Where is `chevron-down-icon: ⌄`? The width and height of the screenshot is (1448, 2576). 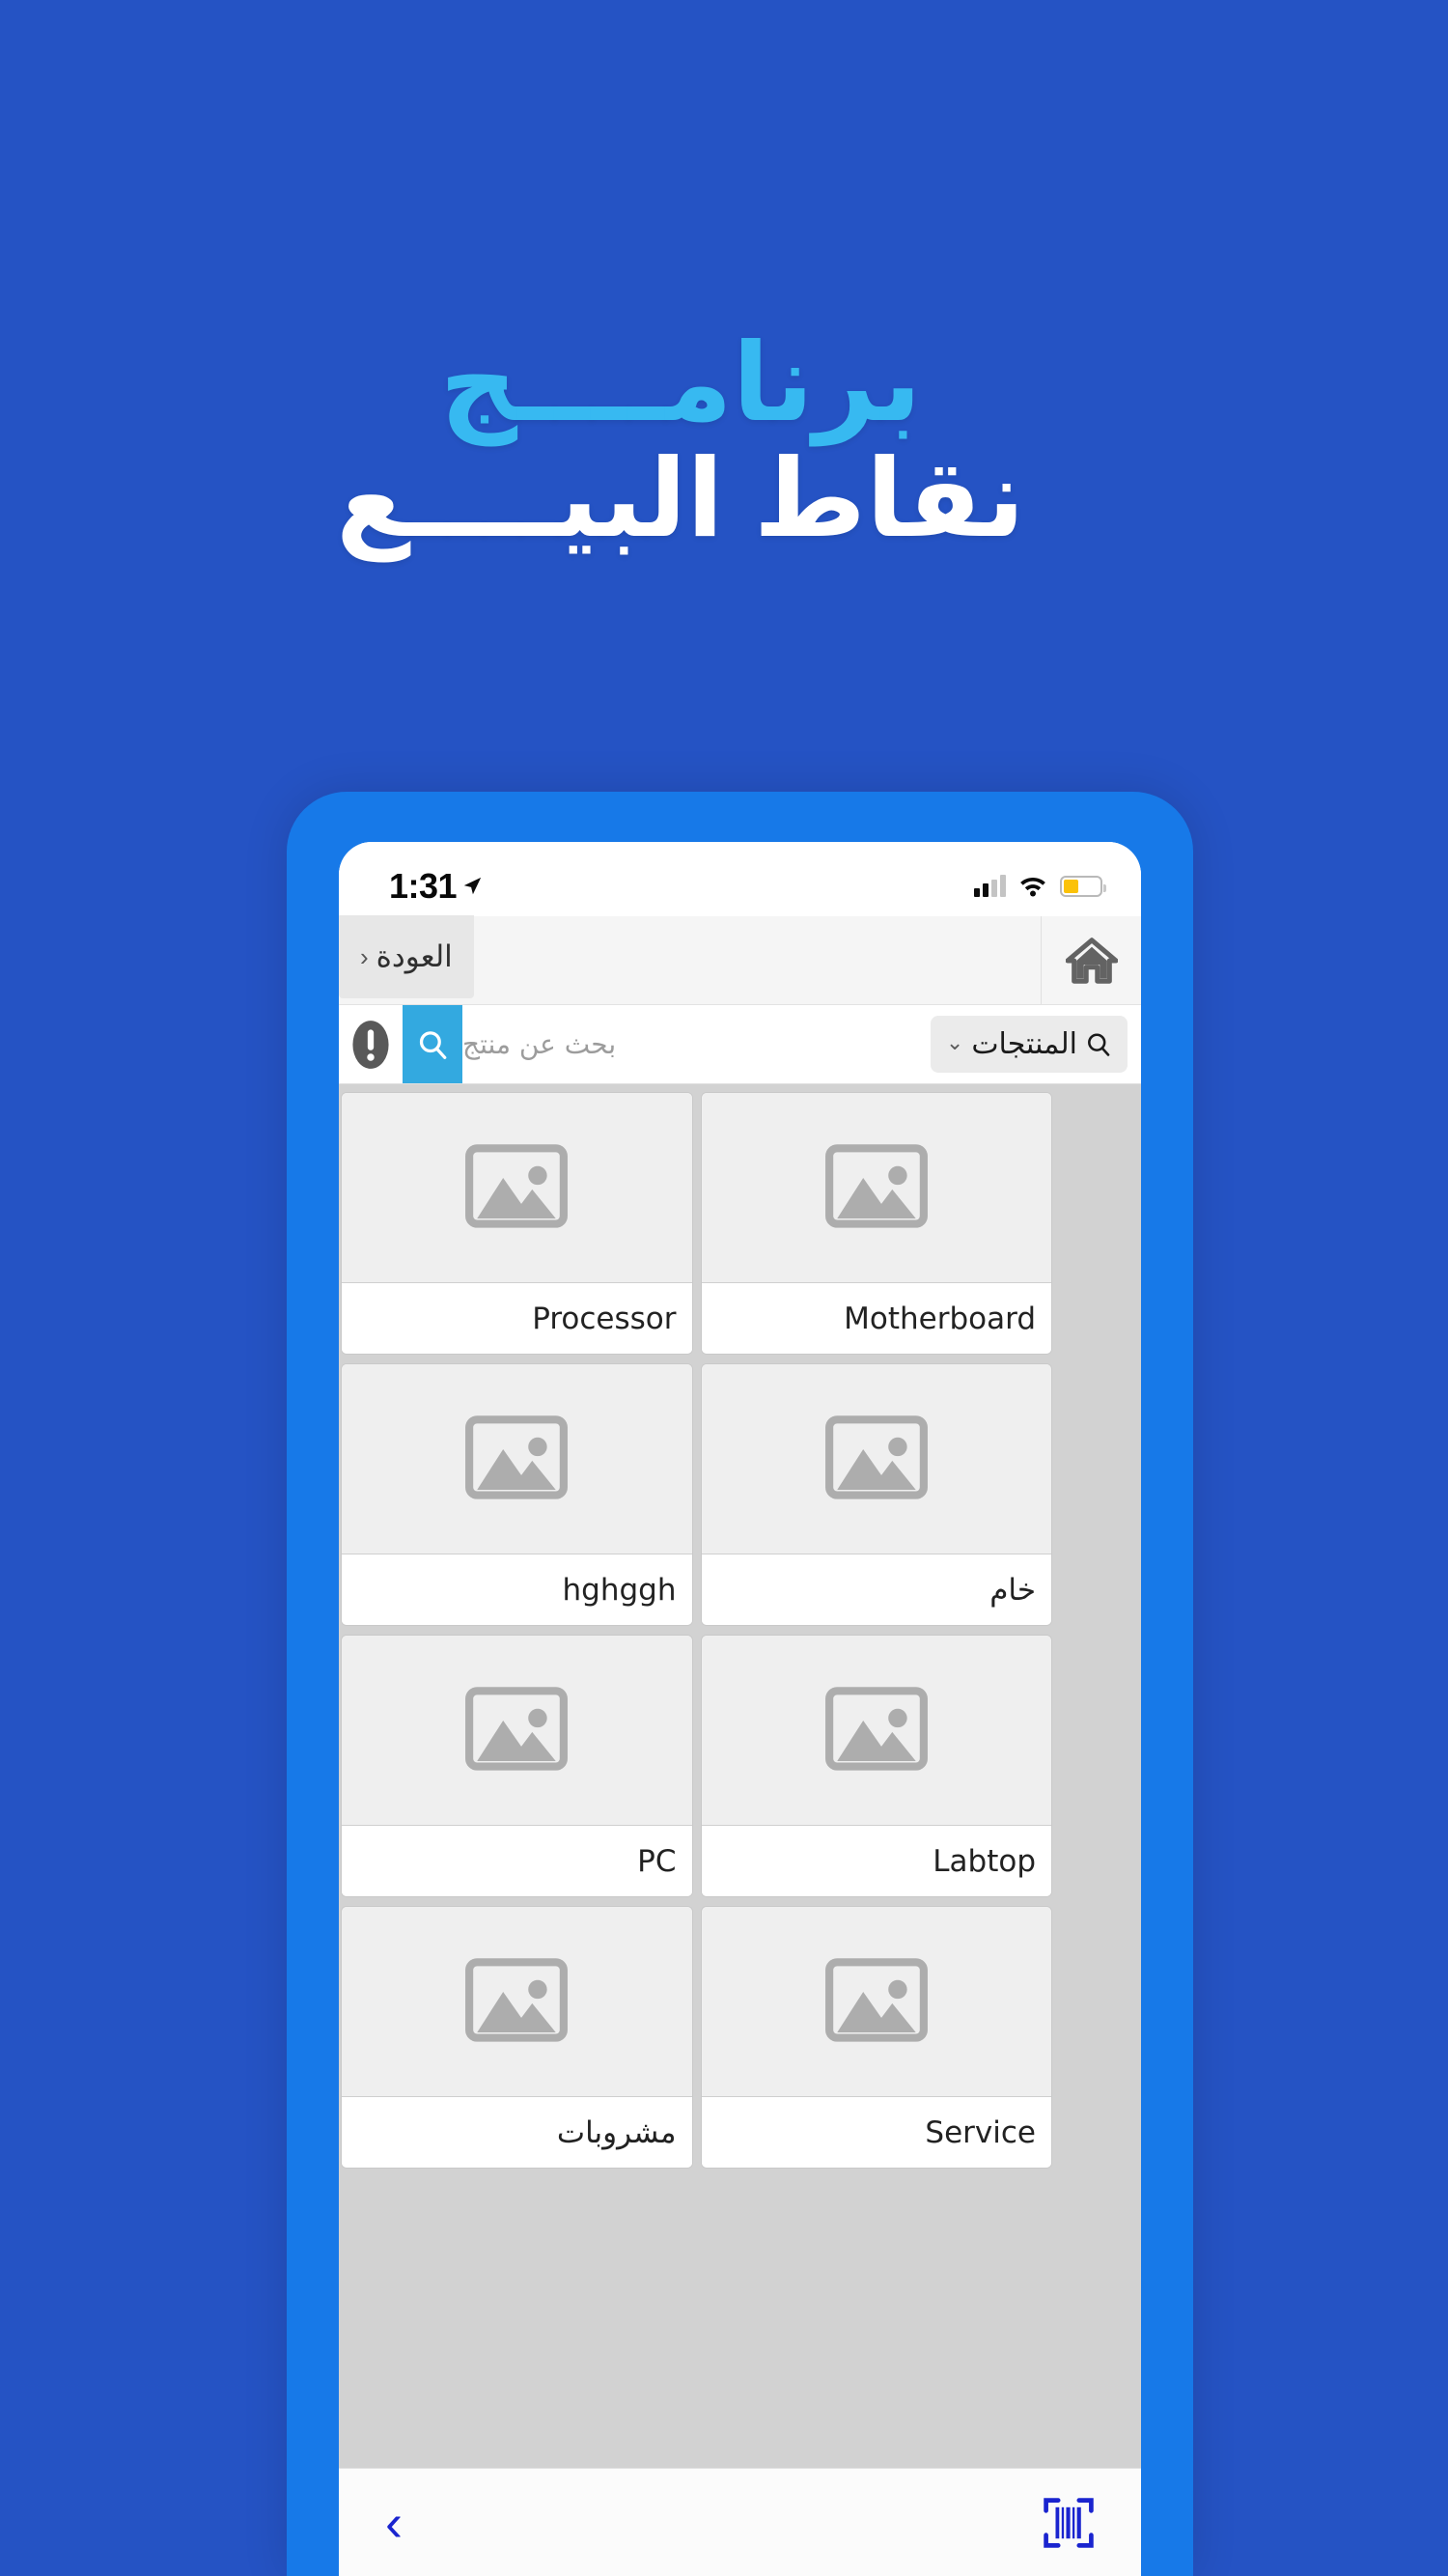
chevron-down-icon: ⌄ is located at coordinates (955, 1042).